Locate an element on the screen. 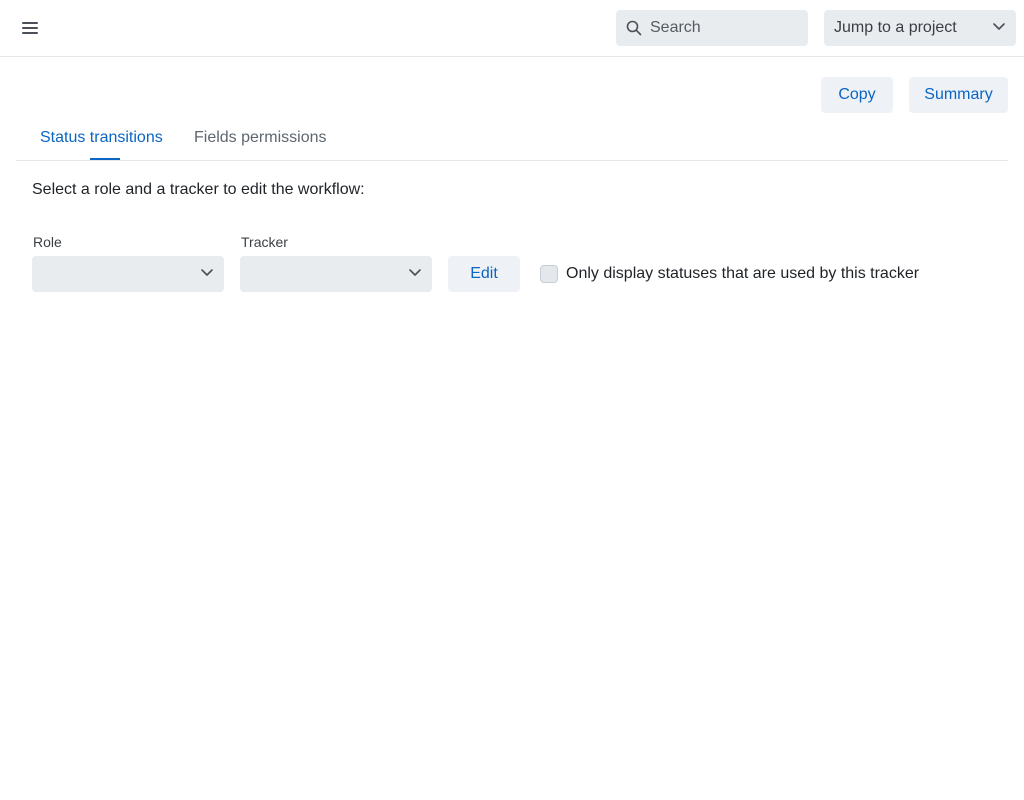  jump-to-project-select: Jump to a project is located at coordinates (920, 28).